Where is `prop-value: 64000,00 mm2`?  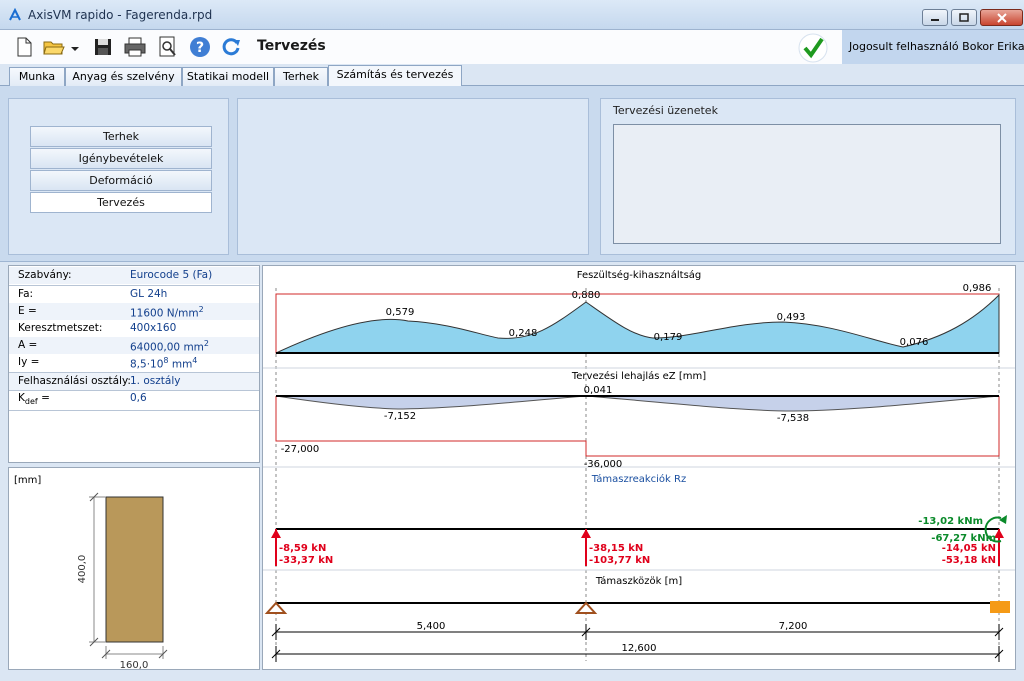 prop-value: 64000,00 mm2 is located at coordinates (169, 346).